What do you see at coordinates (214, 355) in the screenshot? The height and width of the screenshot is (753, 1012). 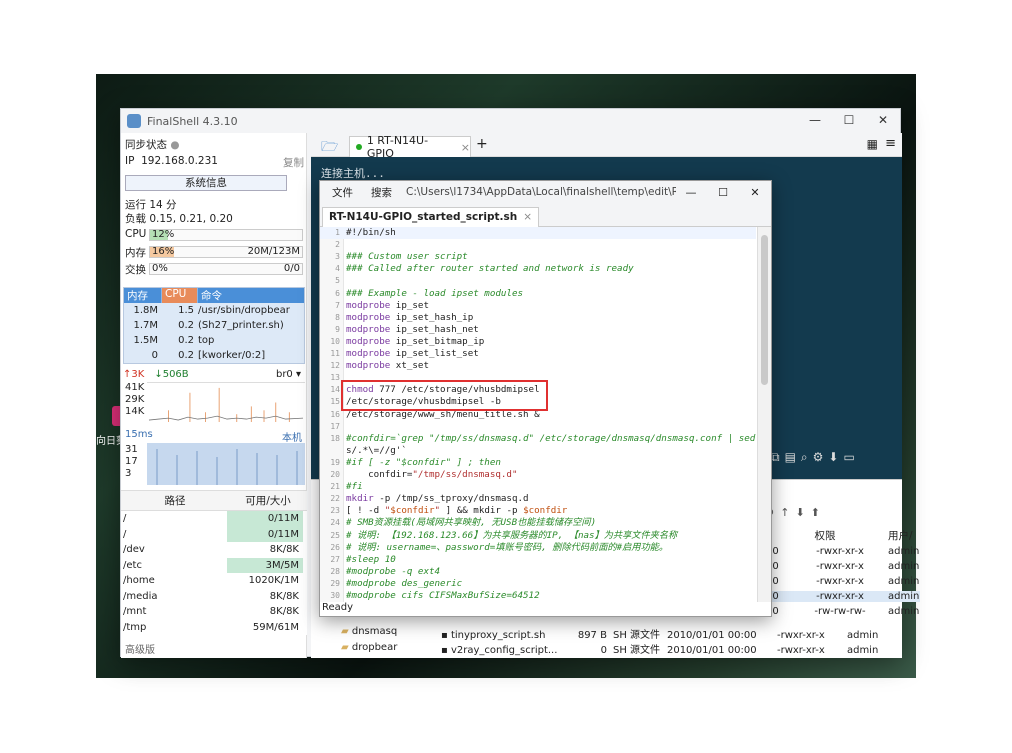 I see `process-row: 0 0.2 [kworker/0:2]` at bounding box center [214, 355].